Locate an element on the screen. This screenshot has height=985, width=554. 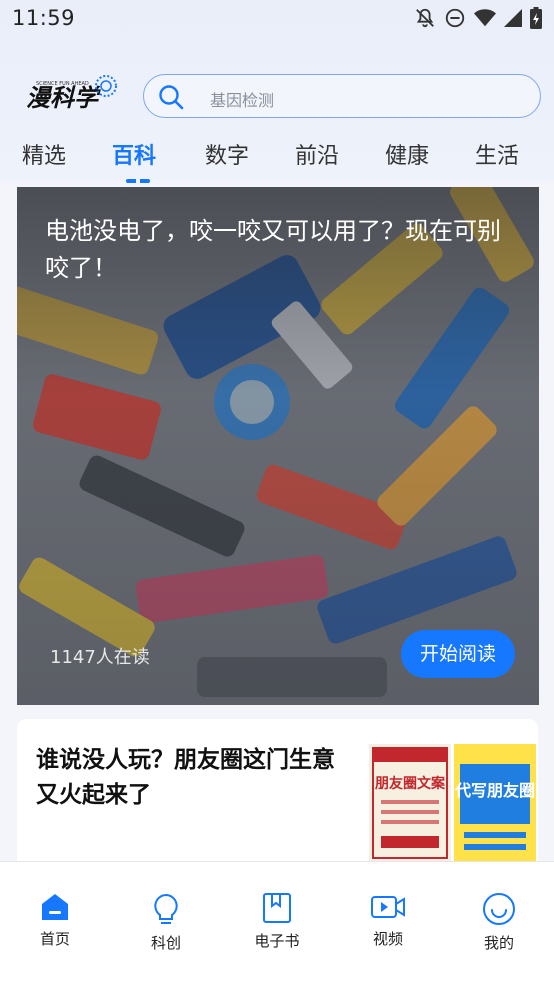
status-icons is located at coordinates (478, 18).